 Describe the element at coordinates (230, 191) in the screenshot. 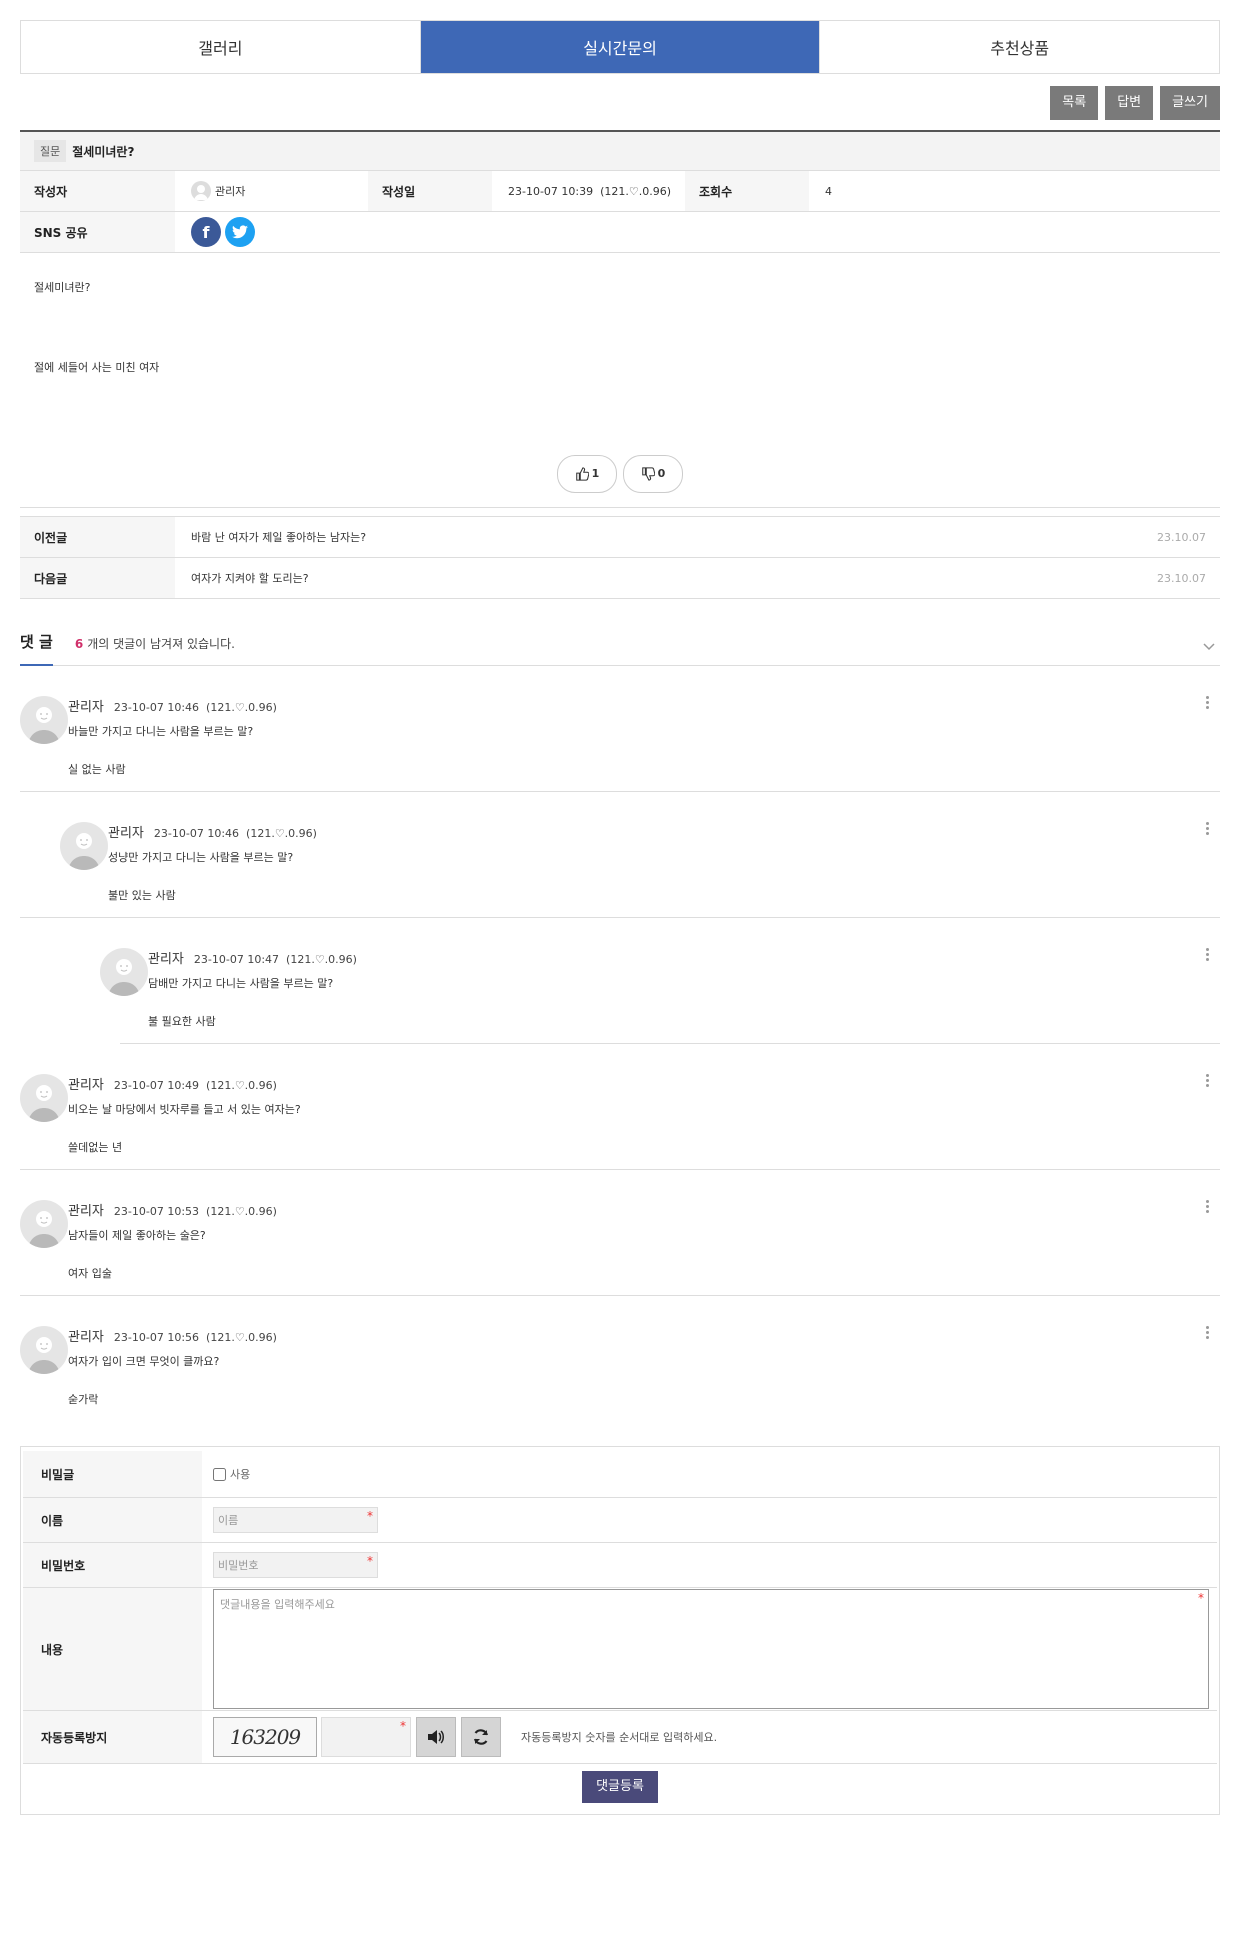

I see `author-name: 관리자` at that location.